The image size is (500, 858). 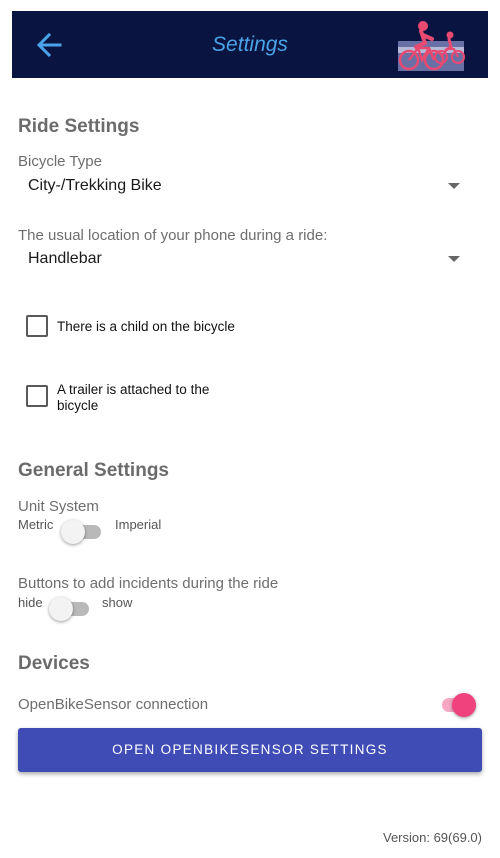 What do you see at coordinates (60, 161) in the screenshot?
I see `bicycle-type-label: Bicycle Type` at bounding box center [60, 161].